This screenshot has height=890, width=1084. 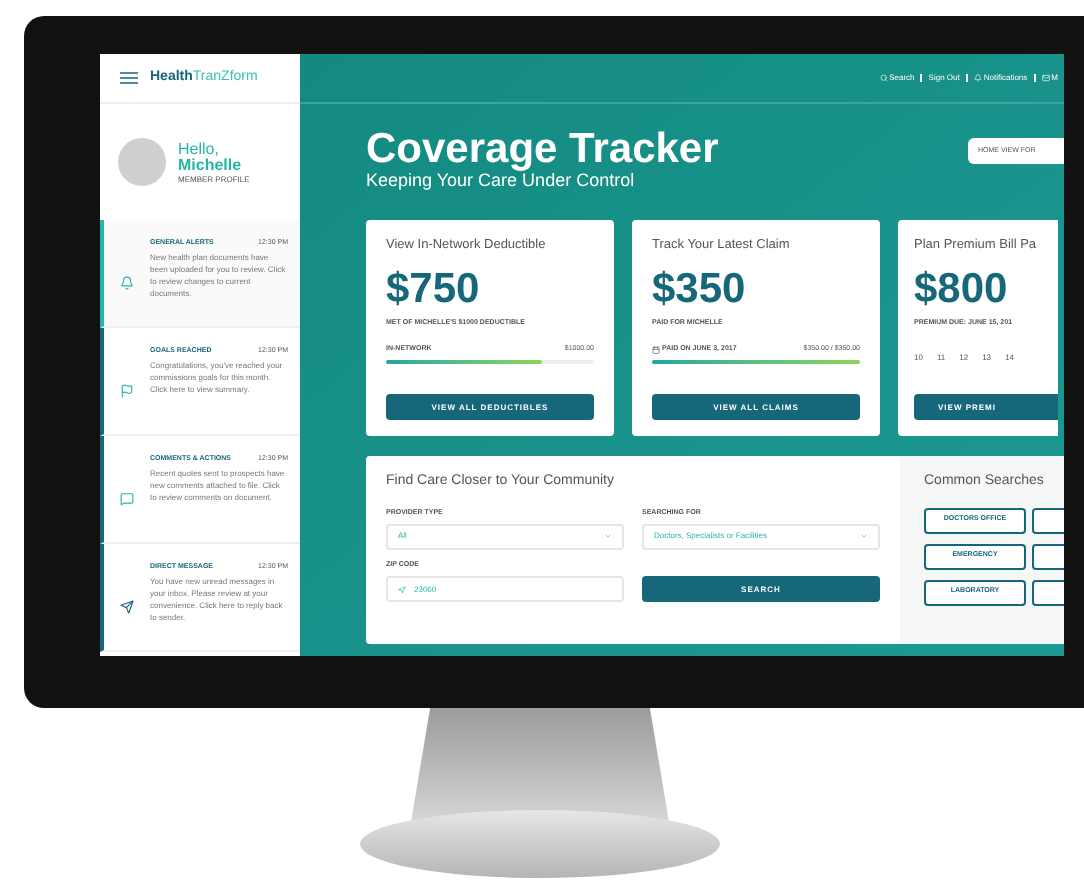 What do you see at coordinates (142, 162) in the screenshot?
I see `avatar` at bounding box center [142, 162].